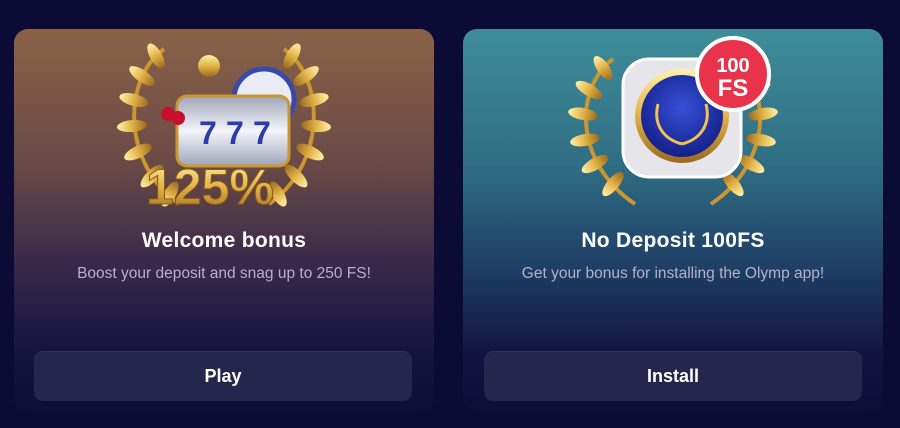  I want to click on play-button: Play, so click(223, 376).